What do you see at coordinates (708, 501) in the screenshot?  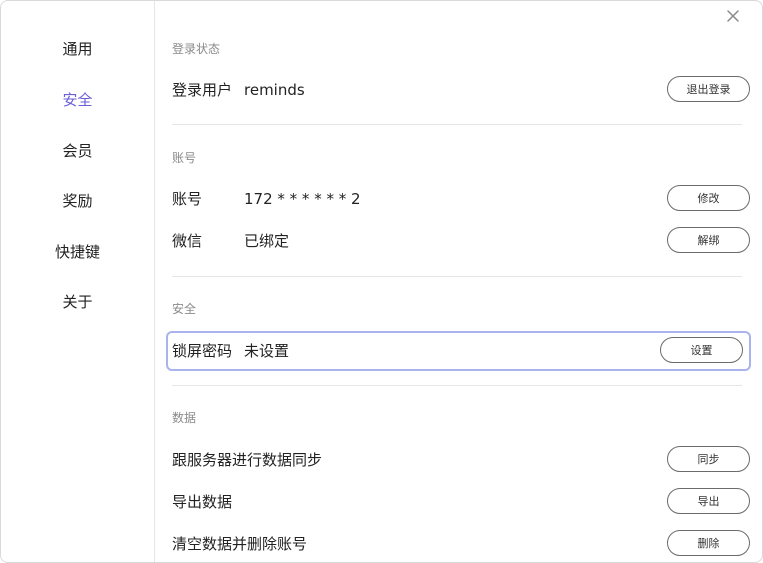 I see `export-button: 导出` at bounding box center [708, 501].